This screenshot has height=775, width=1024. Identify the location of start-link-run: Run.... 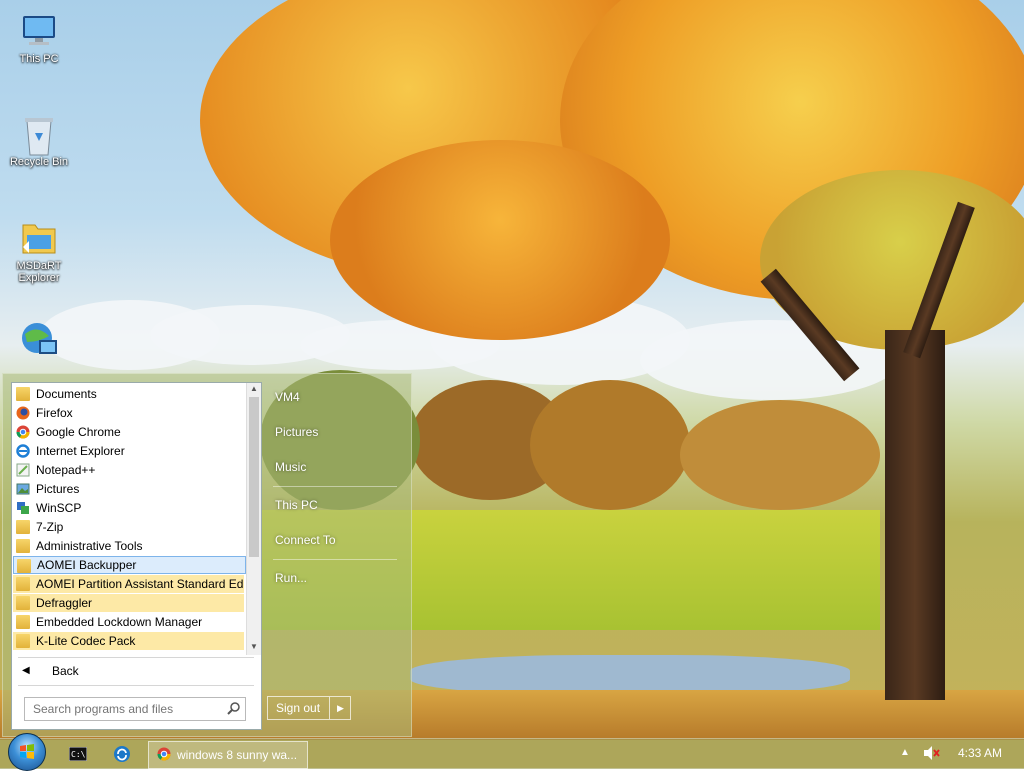
(291, 578).